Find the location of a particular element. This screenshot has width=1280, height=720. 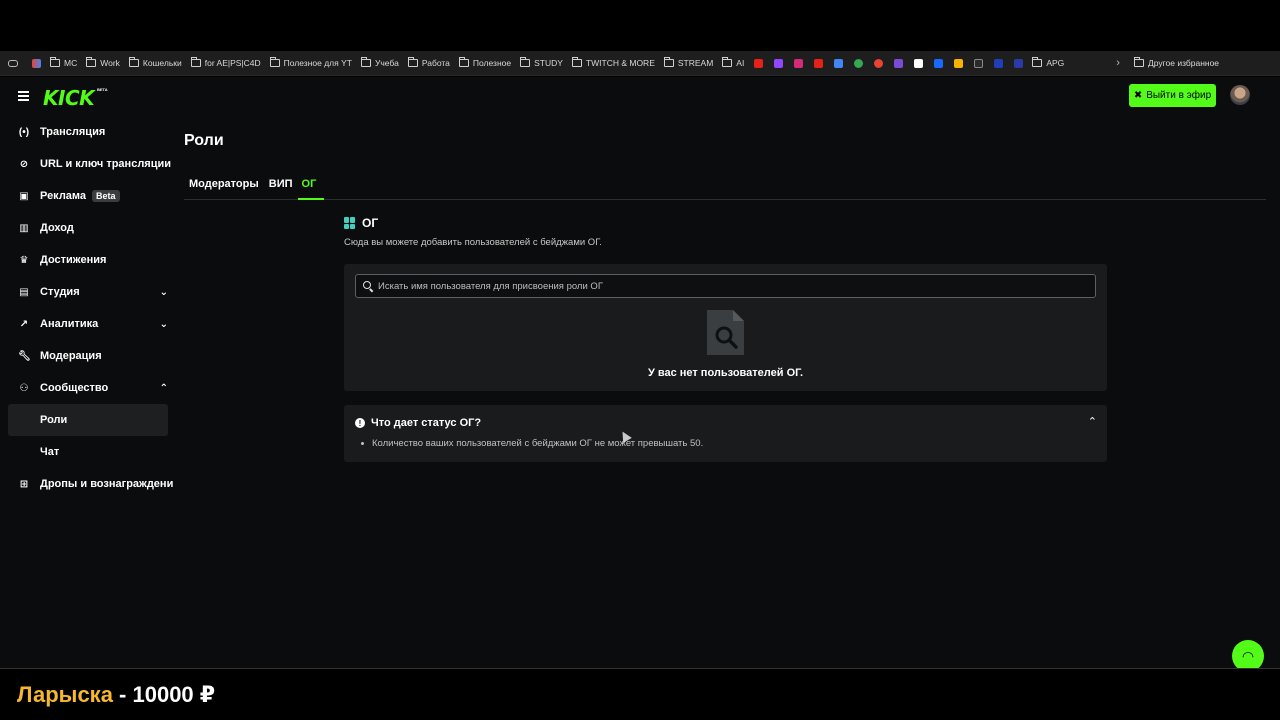

chat-bubble-icon: ◠ is located at coordinates (1248, 655).